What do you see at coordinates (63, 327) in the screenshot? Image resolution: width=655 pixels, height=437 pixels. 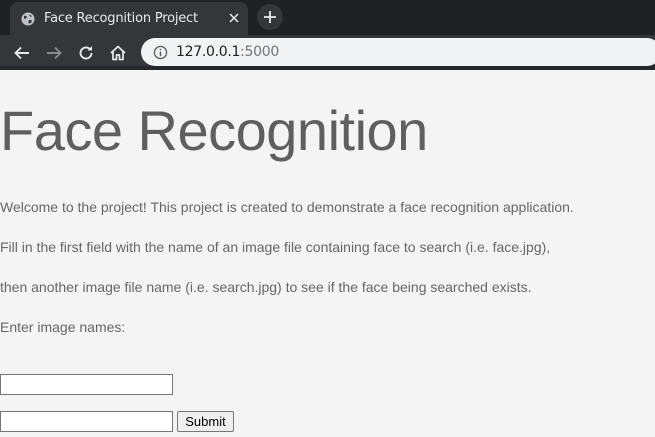 I see `prompt-label: Enter image names:` at bounding box center [63, 327].